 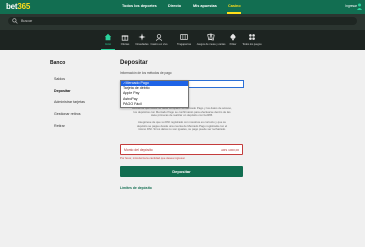 What do you see at coordinates (234, 6) in the screenshot?
I see `nav-casino: Casino` at bounding box center [234, 6].